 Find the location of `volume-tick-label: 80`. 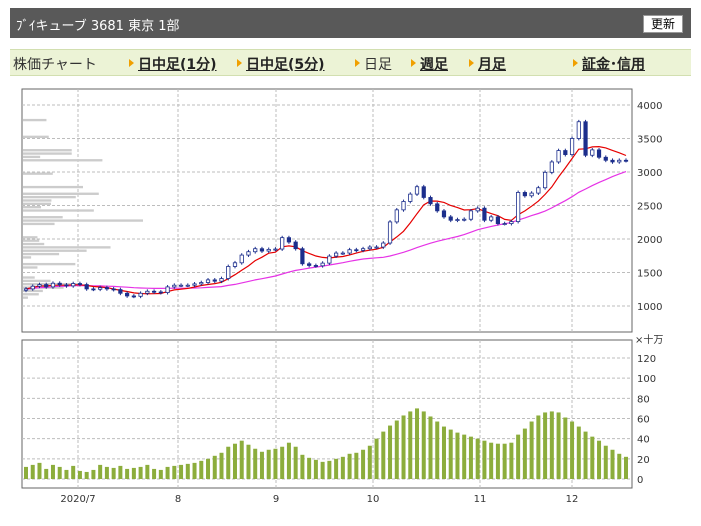

volume-tick-label: 80 is located at coordinates (643, 399).